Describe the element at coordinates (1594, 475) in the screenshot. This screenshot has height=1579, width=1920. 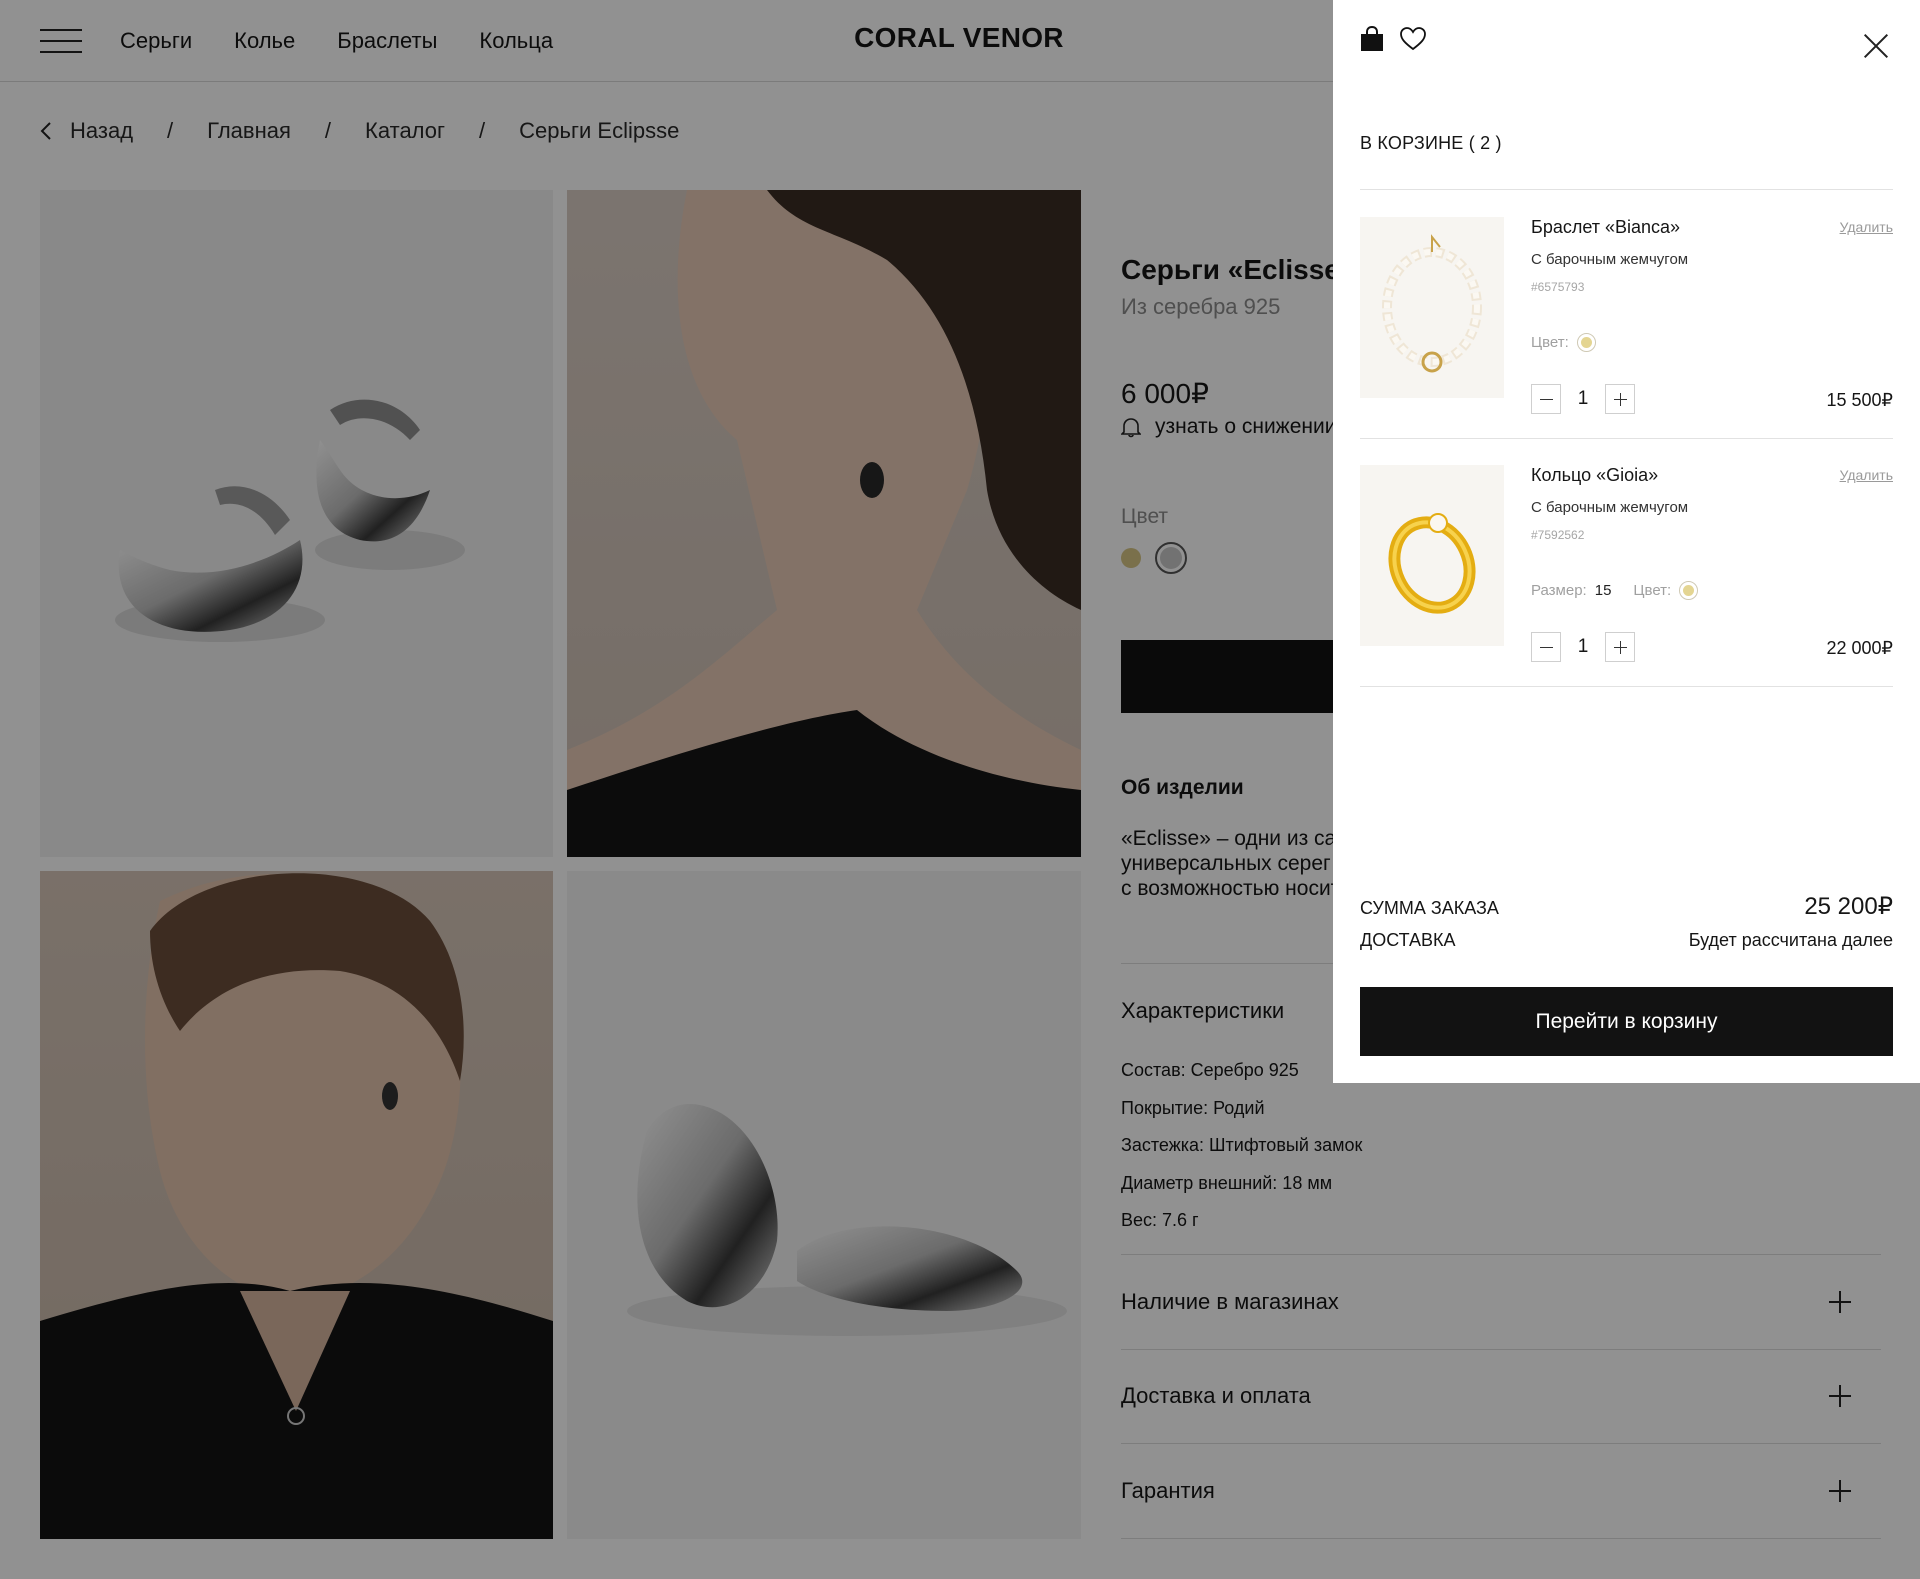
I see `cart-item-name: Кольцо «Gioia»` at that location.